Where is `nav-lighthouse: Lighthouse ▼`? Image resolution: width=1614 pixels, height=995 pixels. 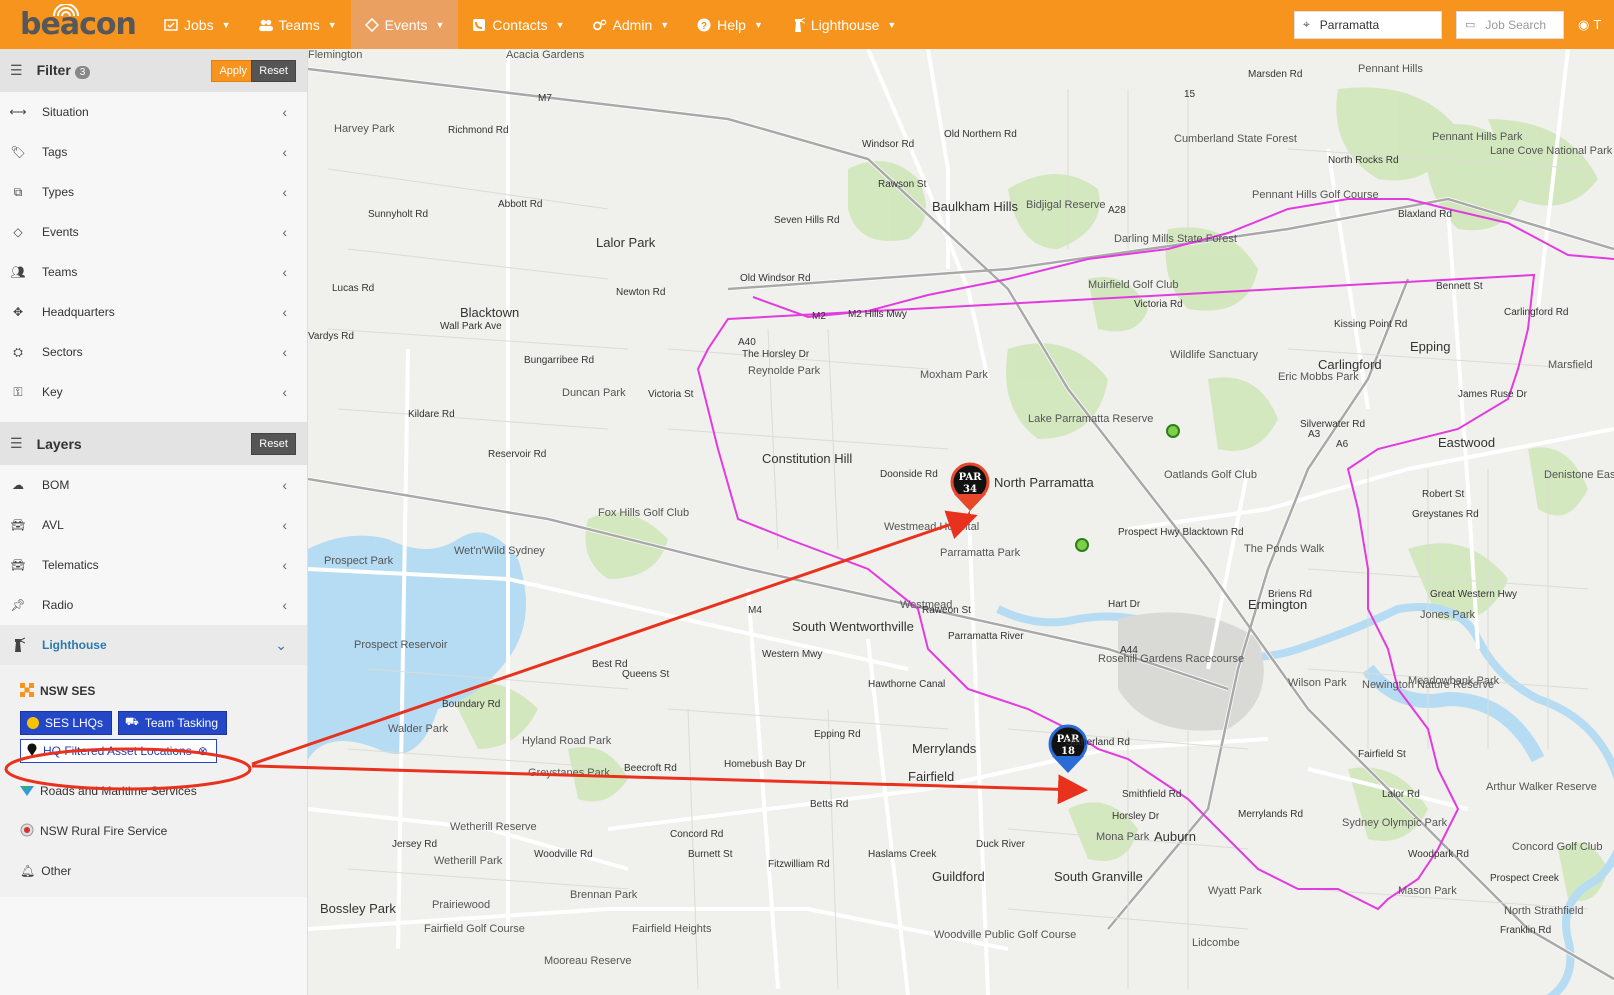 nav-lighthouse: Lighthouse ▼ is located at coordinates (843, 24).